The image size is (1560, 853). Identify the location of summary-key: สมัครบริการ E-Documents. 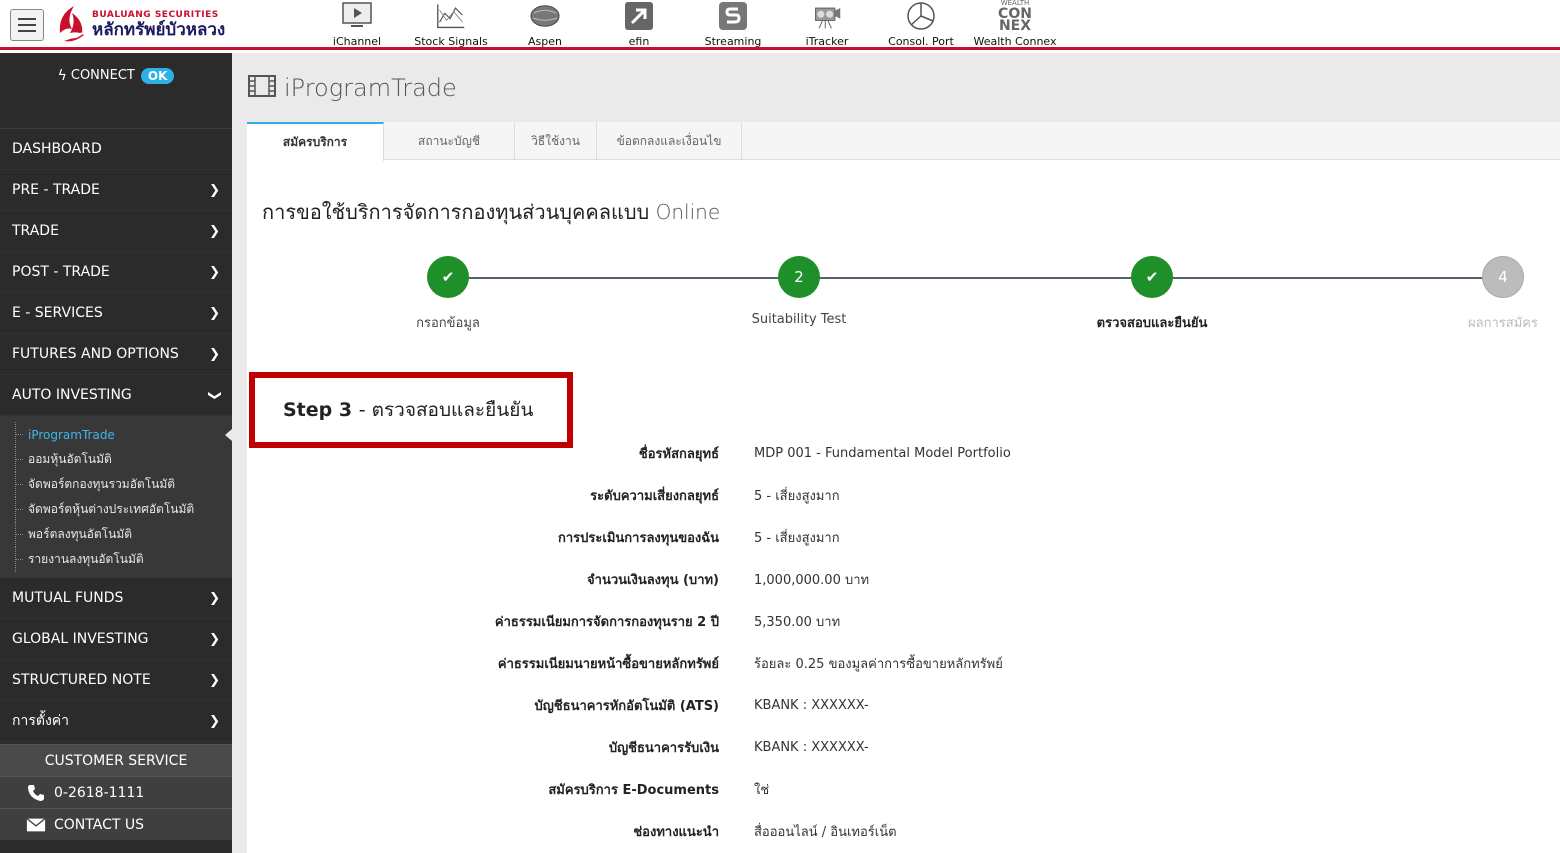
(633, 790).